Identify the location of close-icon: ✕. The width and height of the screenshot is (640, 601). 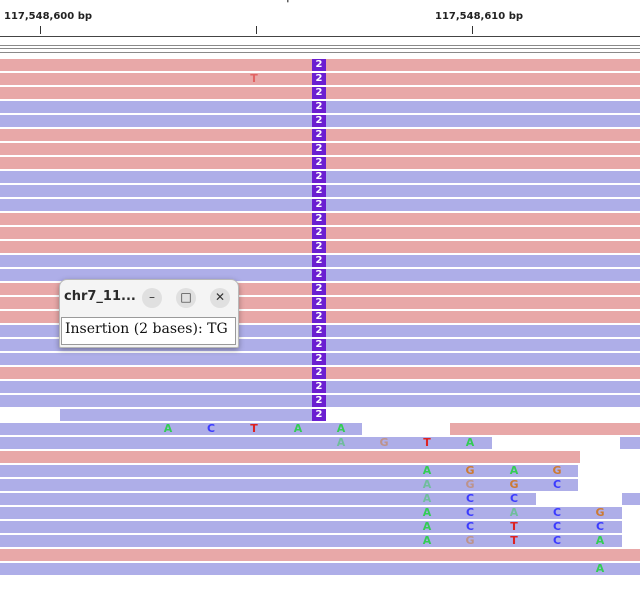
(220, 298).